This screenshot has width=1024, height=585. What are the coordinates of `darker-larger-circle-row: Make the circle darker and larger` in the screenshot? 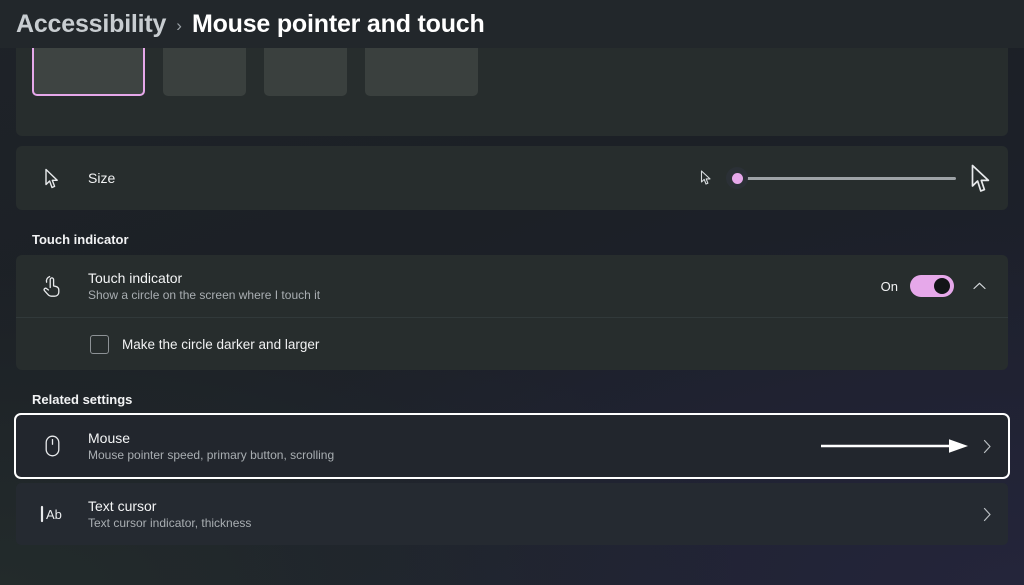 It's located at (512, 344).